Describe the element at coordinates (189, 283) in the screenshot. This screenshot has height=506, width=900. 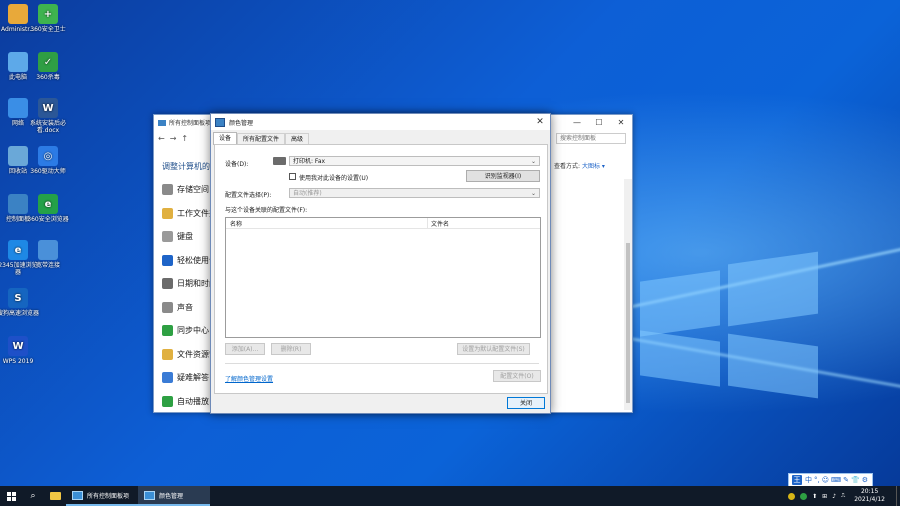
I see `control-panel-item: 日期和时间` at that location.